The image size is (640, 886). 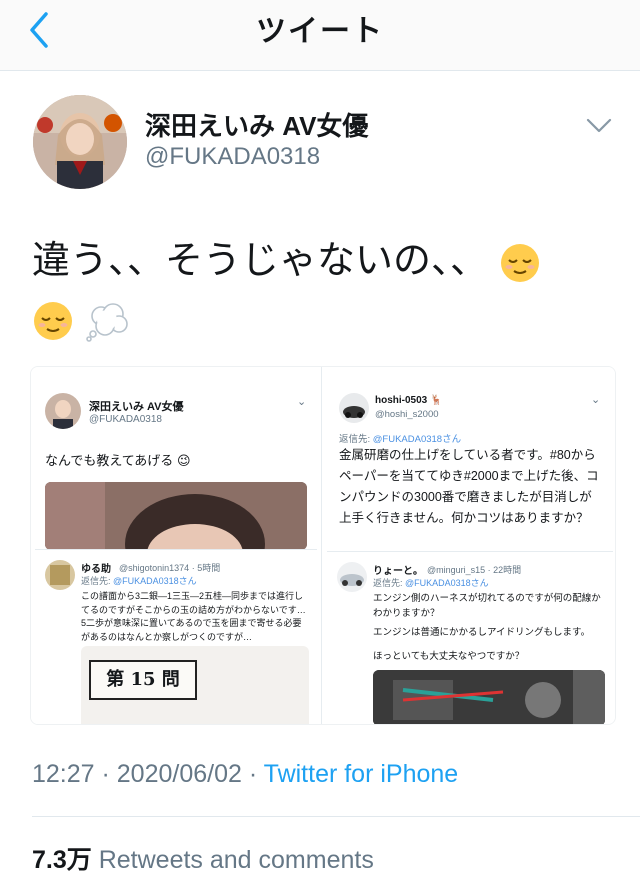 I want to click on retweet-label: Retweets and comments, so click(x=236, y=860).